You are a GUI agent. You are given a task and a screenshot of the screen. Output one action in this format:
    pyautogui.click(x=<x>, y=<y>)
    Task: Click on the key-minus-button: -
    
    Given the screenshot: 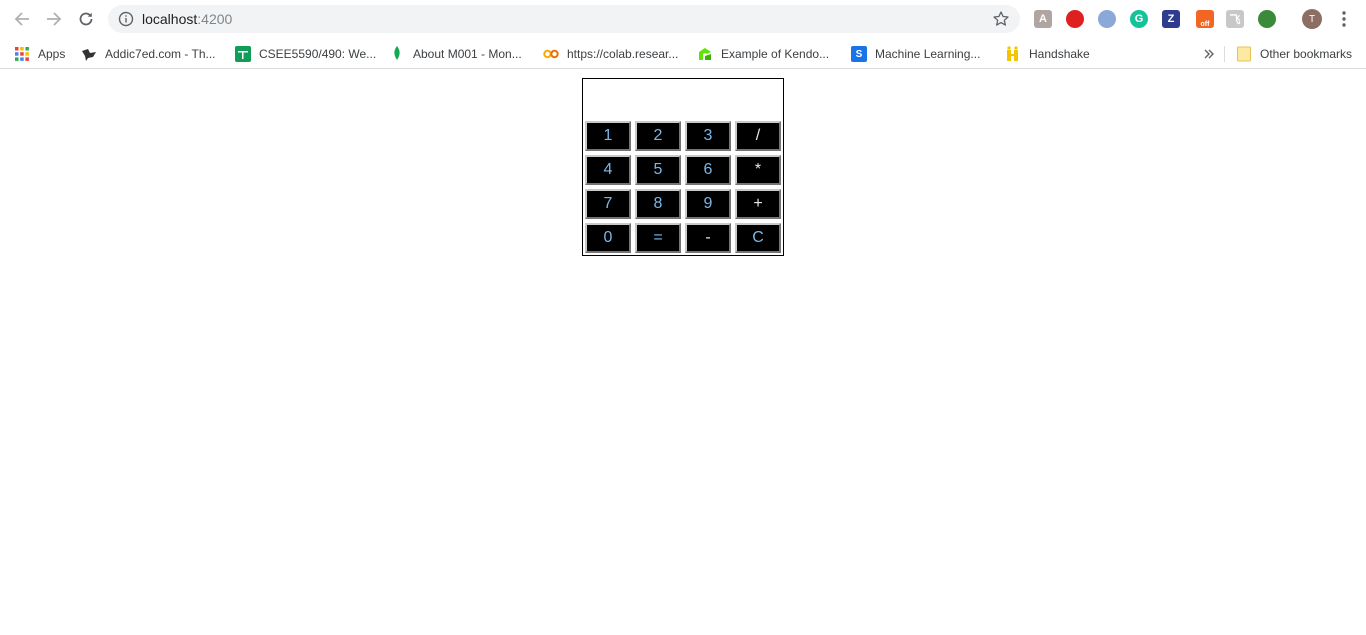 What is the action you would take?
    pyautogui.click(x=708, y=238)
    